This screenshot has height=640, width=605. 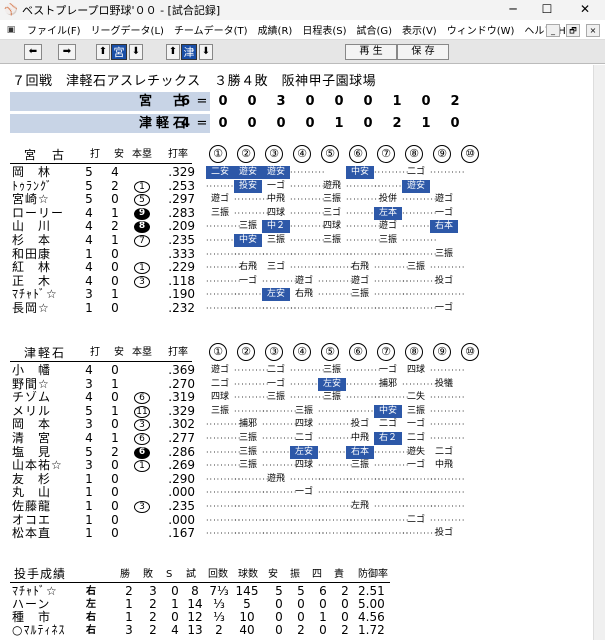 What do you see at coordinates (33, 52) in the screenshot?
I see `prev-game-button: ⬅` at bounding box center [33, 52].